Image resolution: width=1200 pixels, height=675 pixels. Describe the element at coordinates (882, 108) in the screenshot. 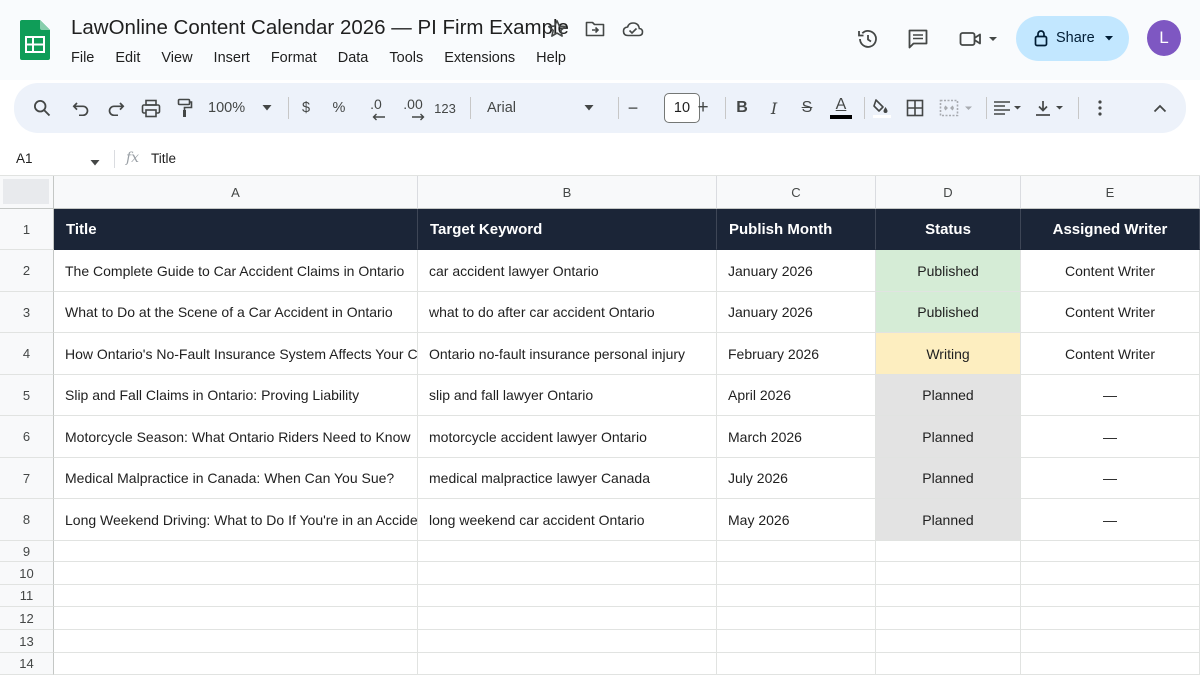

I see `fill-color-icon` at that location.